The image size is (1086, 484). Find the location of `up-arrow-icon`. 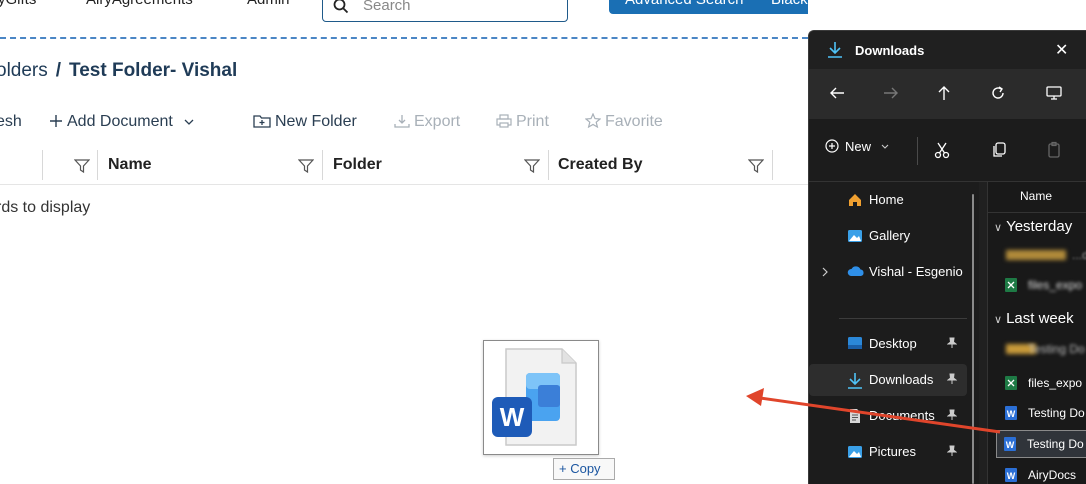

up-arrow-icon is located at coordinates (944, 93).